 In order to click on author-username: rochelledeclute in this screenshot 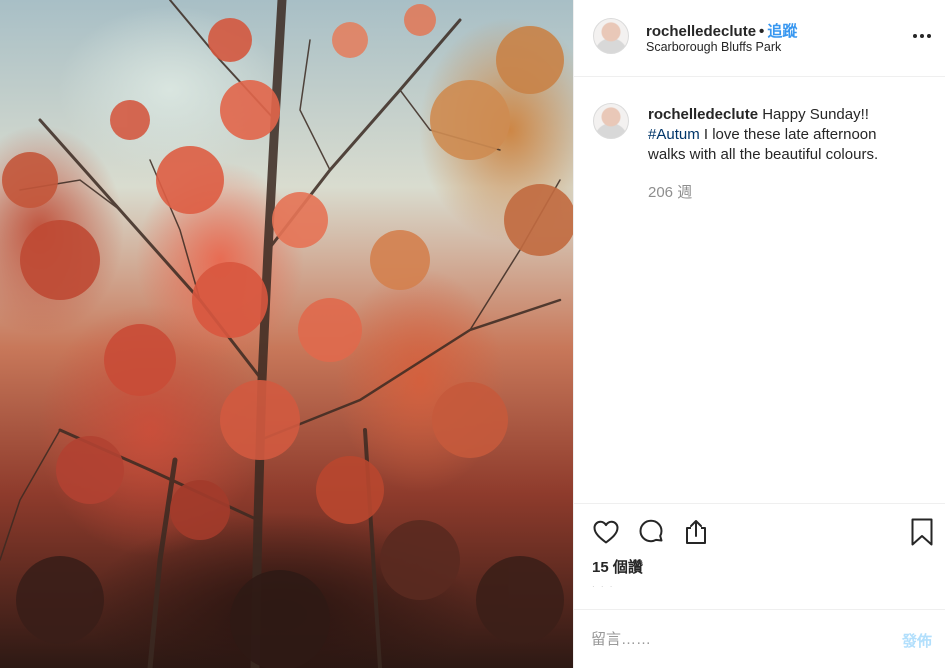, I will do `click(701, 31)`.